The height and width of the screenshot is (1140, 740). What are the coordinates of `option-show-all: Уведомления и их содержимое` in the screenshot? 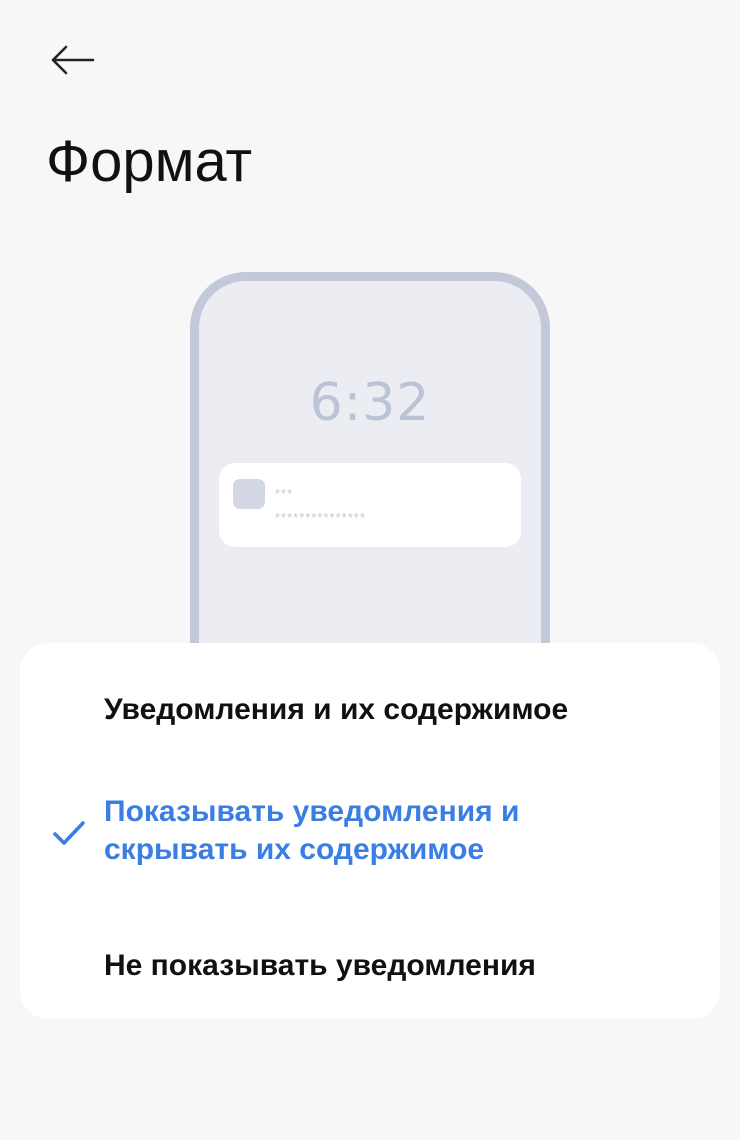 It's located at (370, 709).